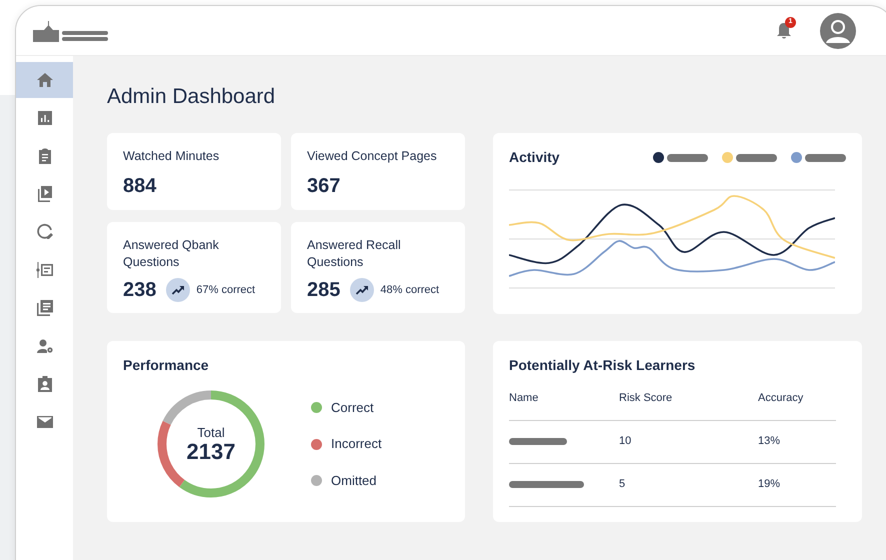 The height and width of the screenshot is (560, 886). I want to click on bar-chart-icon, so click(45, 118).